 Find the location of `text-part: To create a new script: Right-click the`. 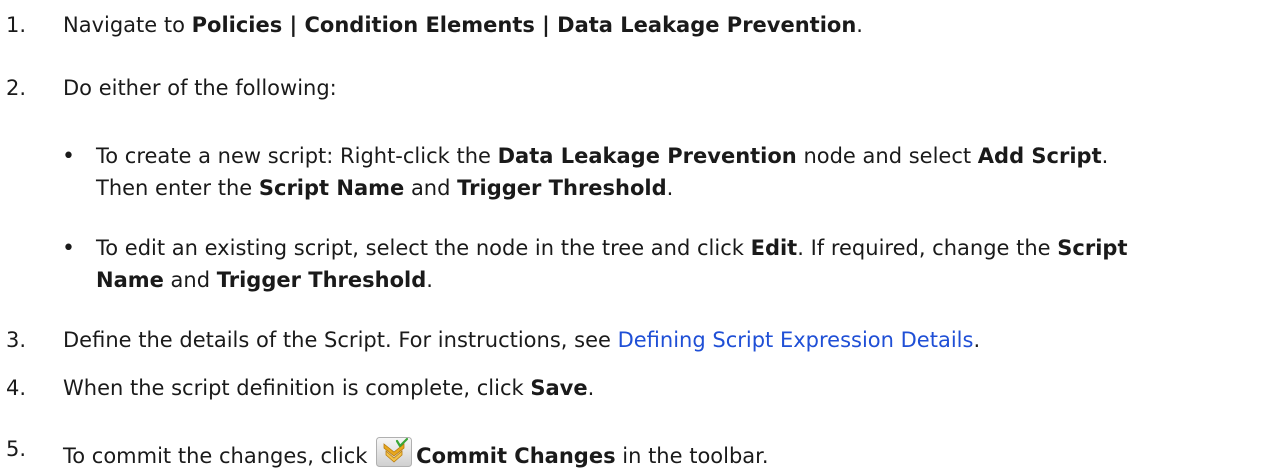

text-part: To create a new script: Right-click the is located at coordinates (297, 156).